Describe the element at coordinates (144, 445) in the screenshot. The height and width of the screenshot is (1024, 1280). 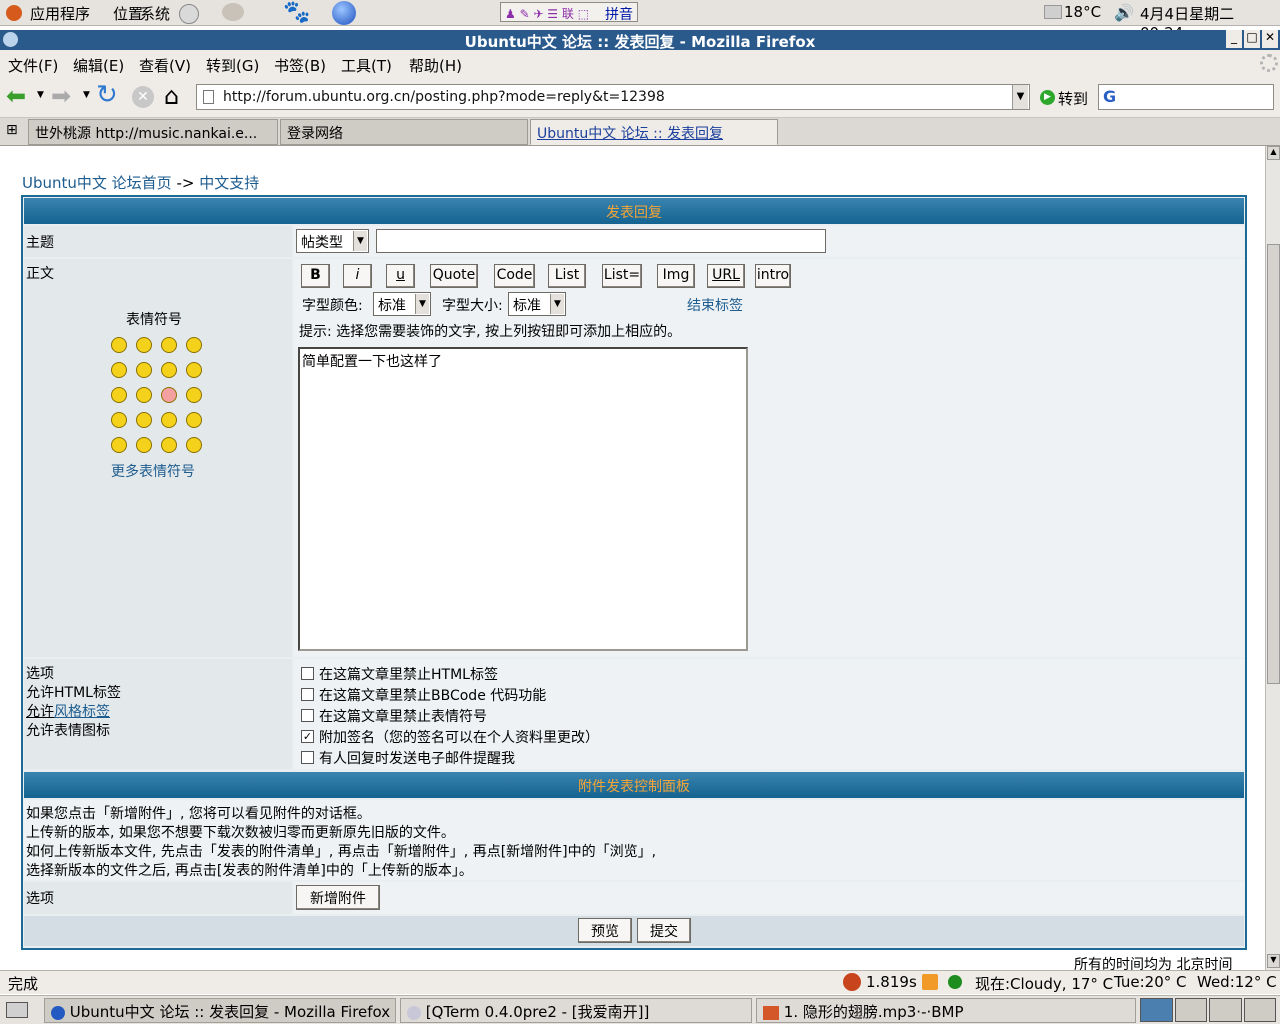
I see `question-icon` at that location.